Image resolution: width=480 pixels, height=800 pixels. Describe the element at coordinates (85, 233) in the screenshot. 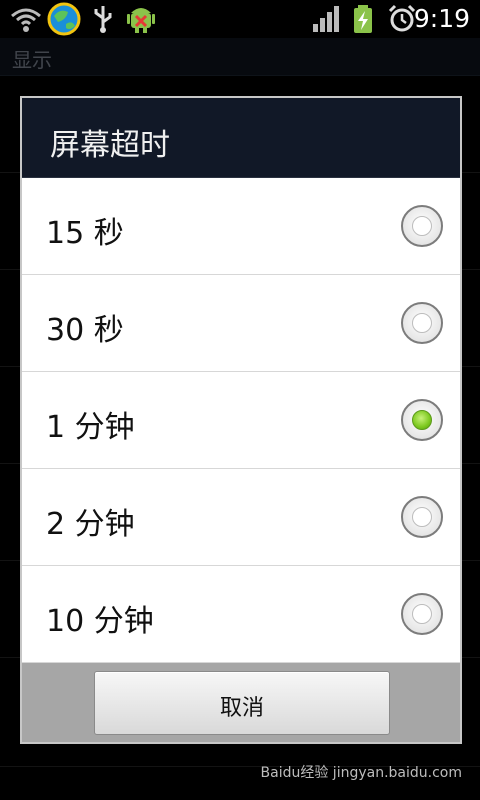

I see `option-label: 15 秒` at that location.